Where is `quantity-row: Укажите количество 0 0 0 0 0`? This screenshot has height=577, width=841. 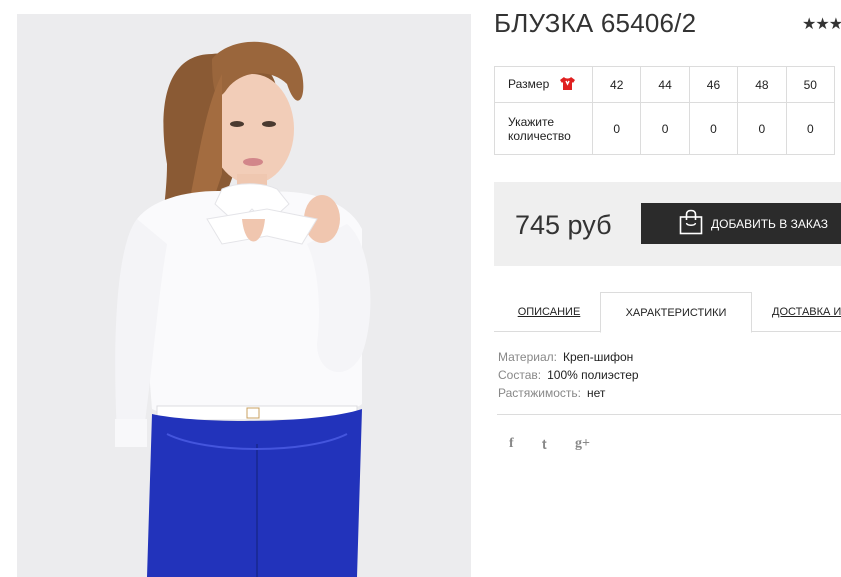
quantity-row: Укажите количество 0 0 0 0 0 is located at coordinates (665, 128).